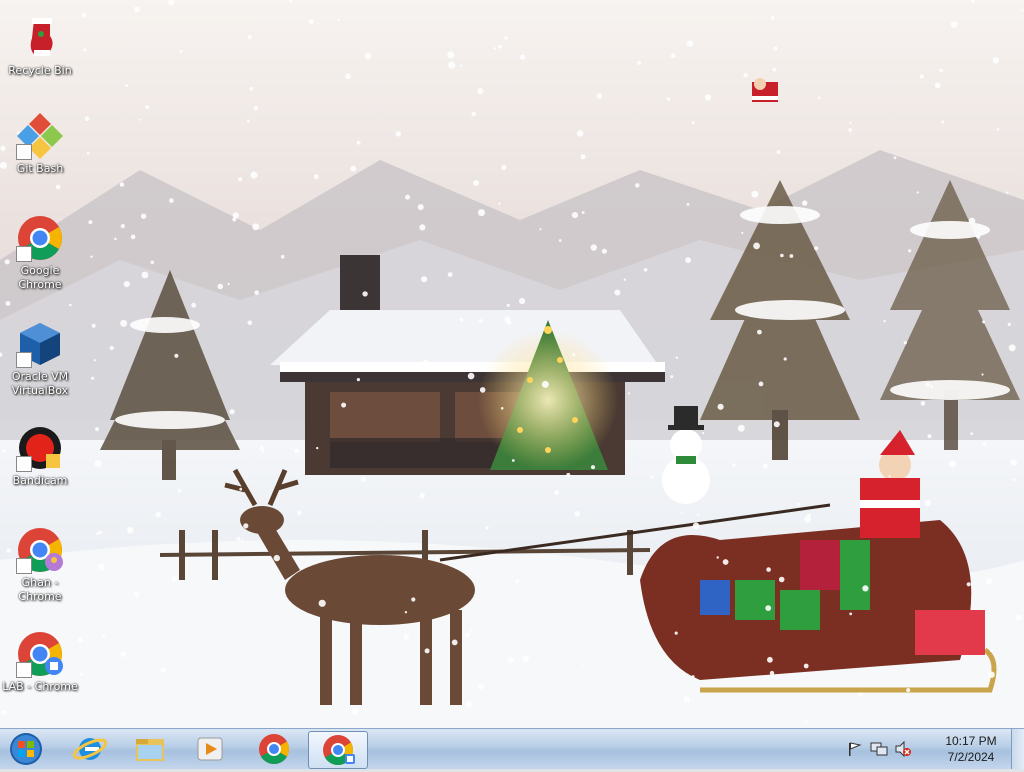  I want to click on clock-time: 10:17 PM, so click(971, 741).